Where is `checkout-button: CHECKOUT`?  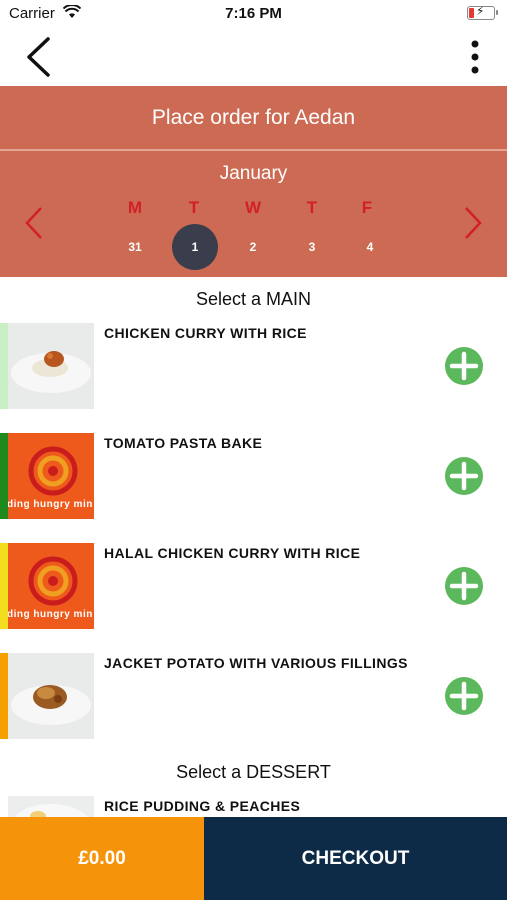
checkout-button: CHECKOUT is located at coordinates (355, 858).